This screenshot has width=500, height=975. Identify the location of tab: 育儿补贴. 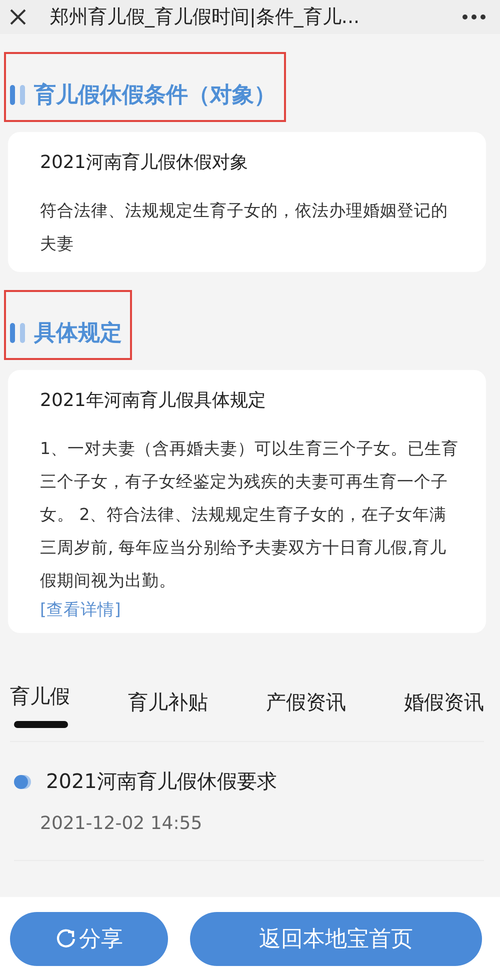
(168, 695).